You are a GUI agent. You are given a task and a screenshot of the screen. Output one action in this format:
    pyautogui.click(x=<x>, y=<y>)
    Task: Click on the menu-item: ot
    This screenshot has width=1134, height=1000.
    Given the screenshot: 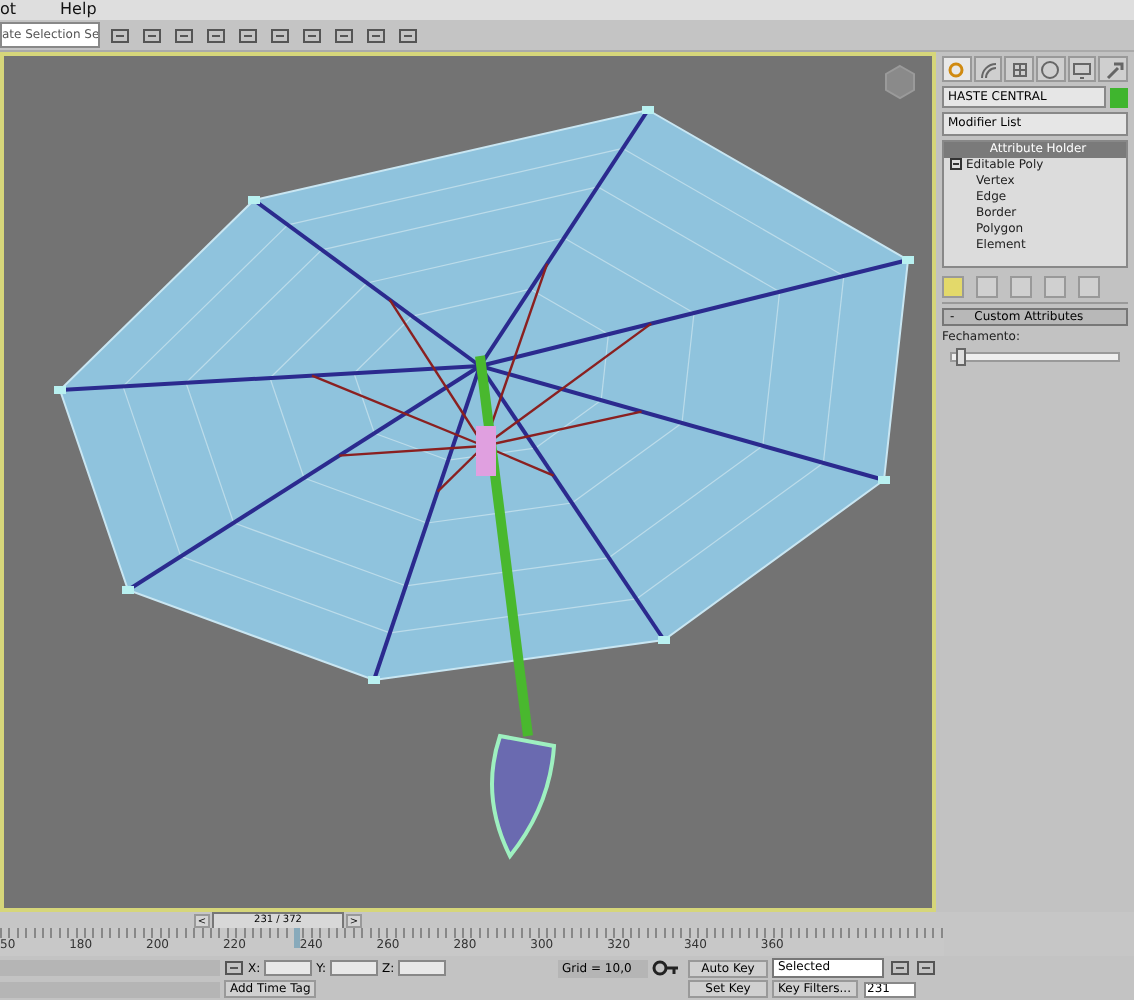 What is the action you would take?
    pyautogui.click(x=8, y=10)
    